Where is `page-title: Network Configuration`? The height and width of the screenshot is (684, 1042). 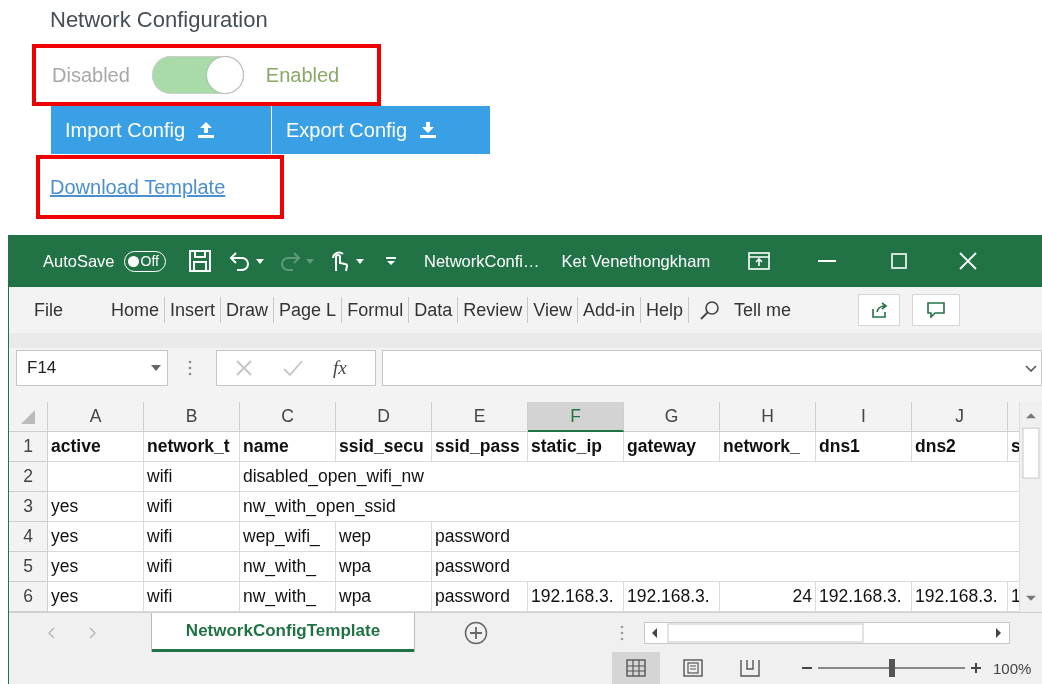
page-title: Network Configuration is located at coordinates (159, 20).